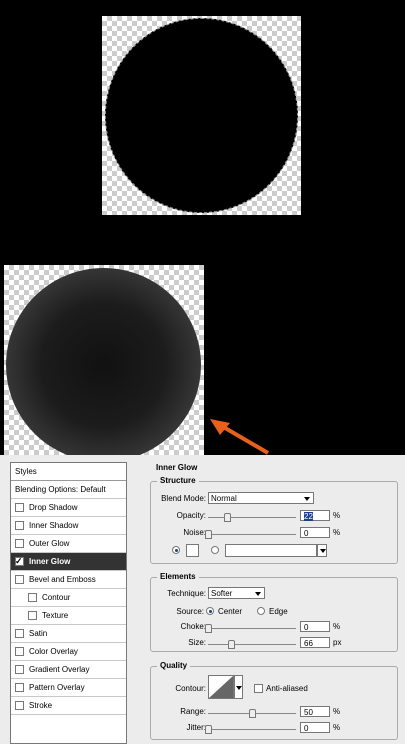 Image resolution: width=405 pixels, height=744 pixels. Describe the element at coordinates (54, 525) in the screenshot. I see `styles-item-label: Inner Shadow` at that location.